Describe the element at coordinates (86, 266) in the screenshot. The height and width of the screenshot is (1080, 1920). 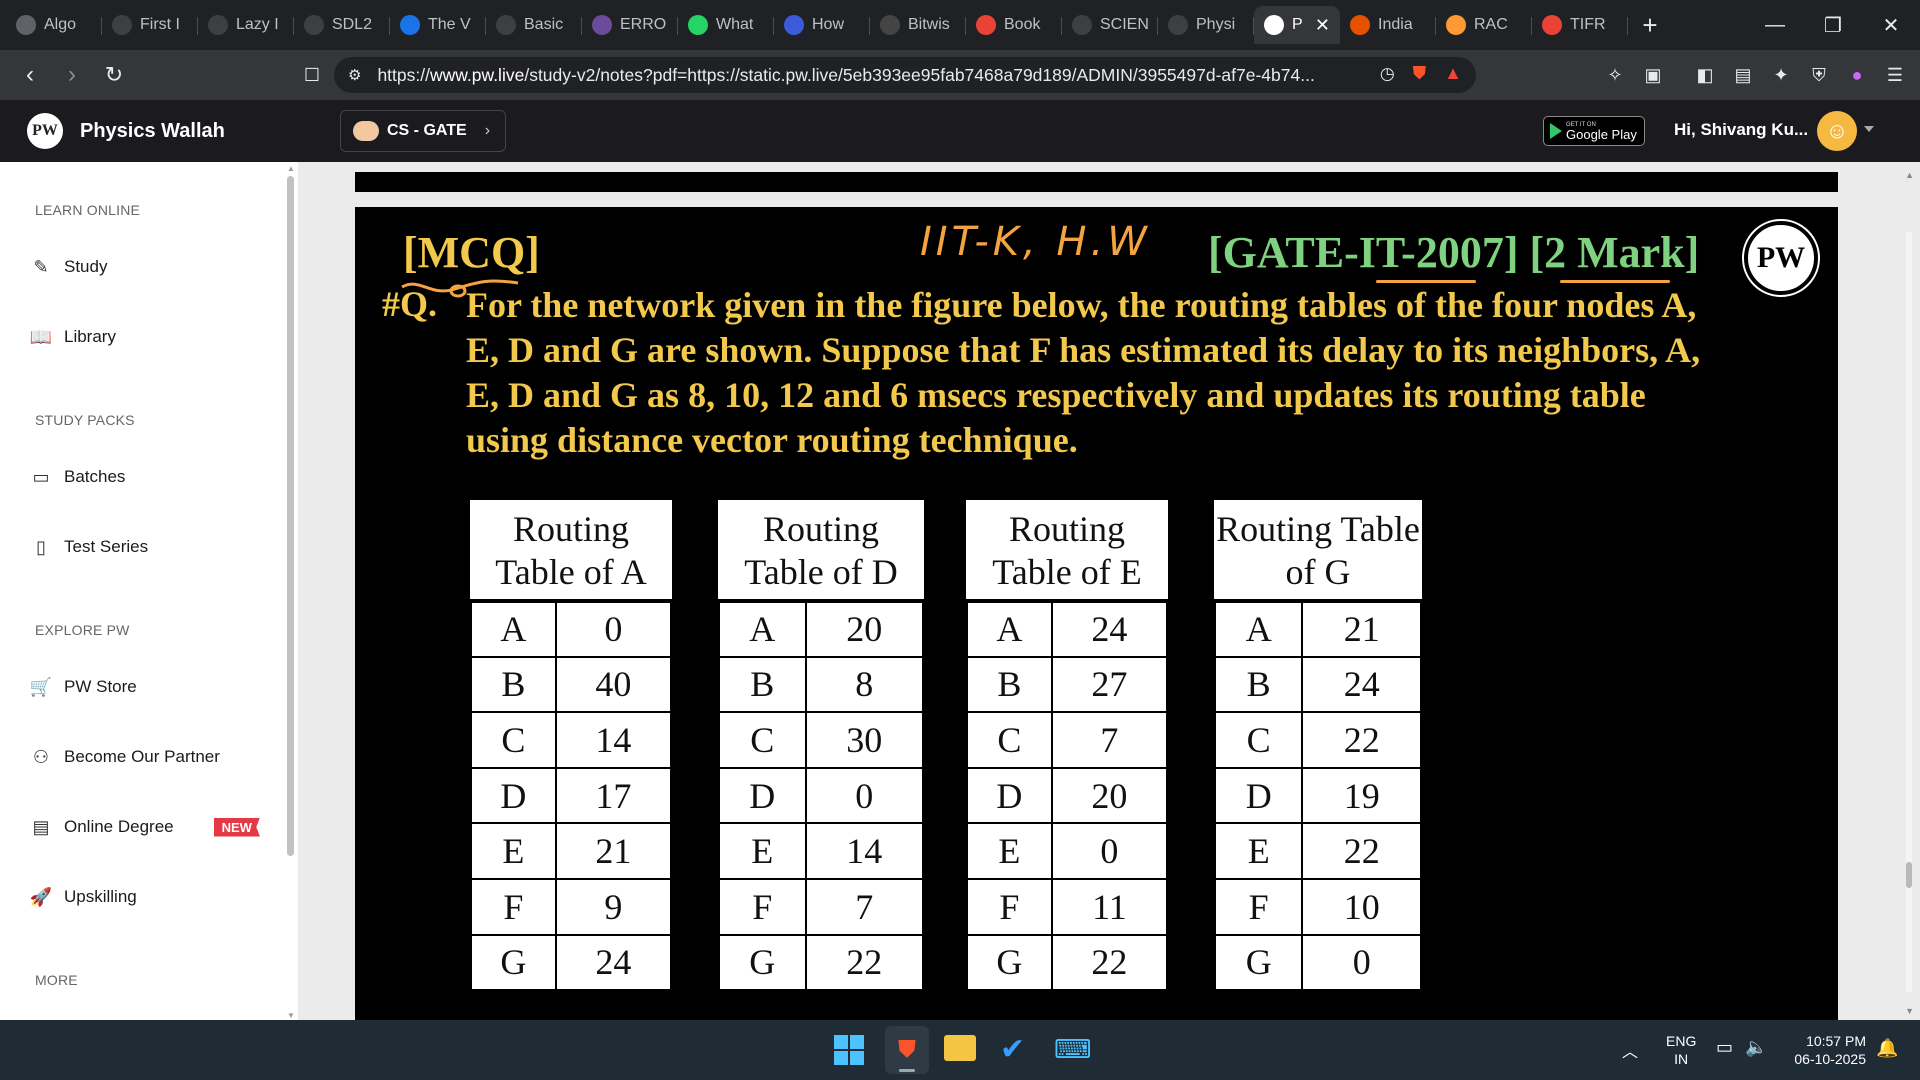
I see `sidebar-item-label: Study` at that location.